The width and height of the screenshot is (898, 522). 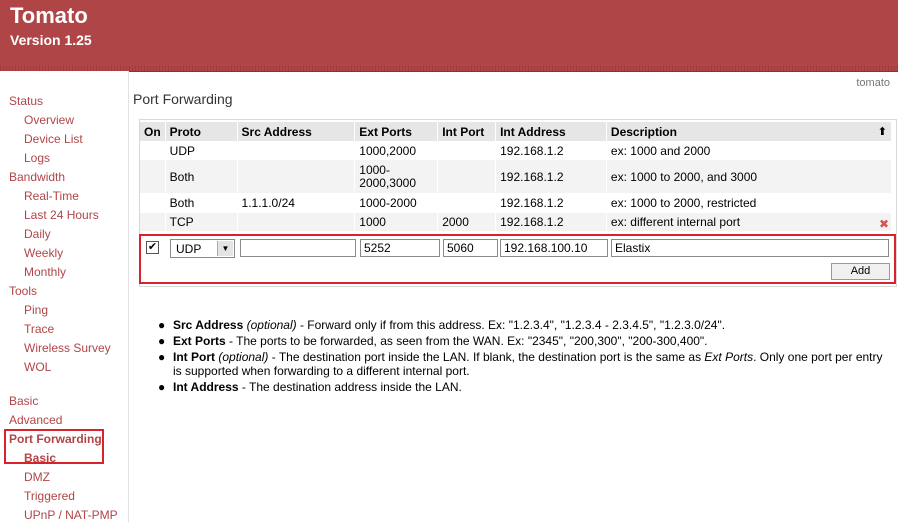 What do you see at coordinates (53, 139) in the screenshot?
I see `sidebar-item-device-list: Device List` at bounding box center [53, 139].